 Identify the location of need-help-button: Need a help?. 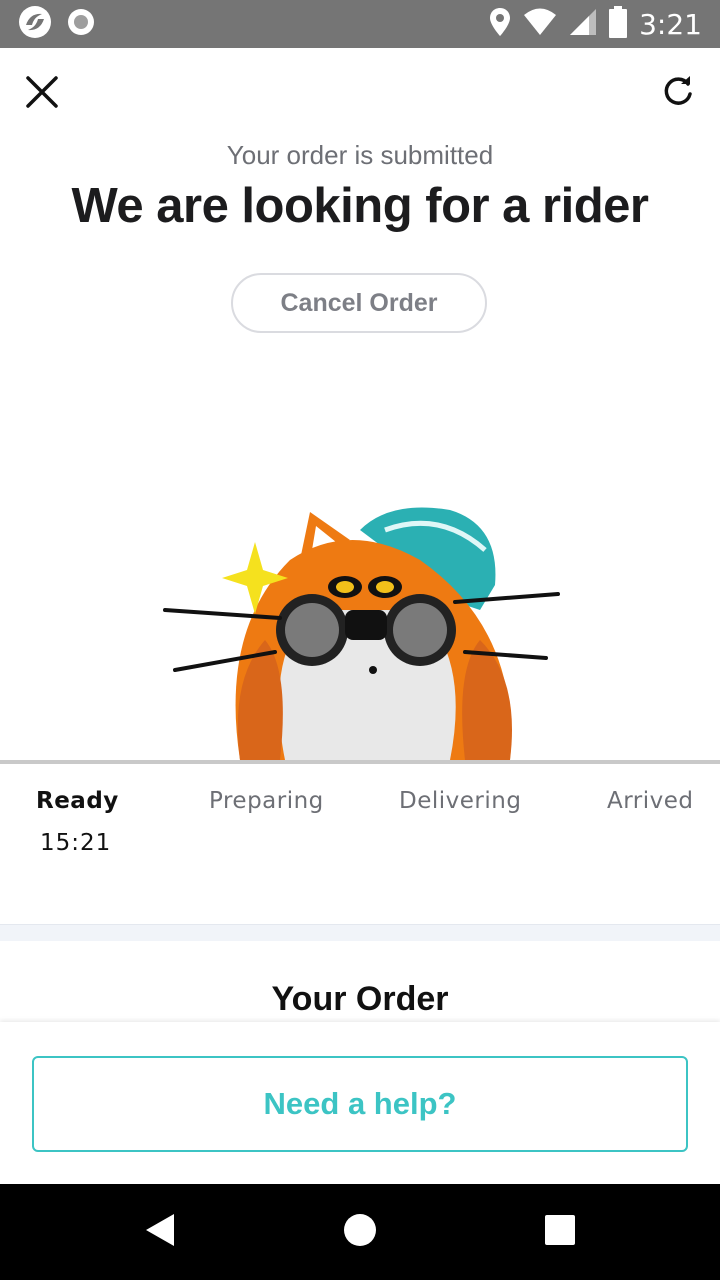
(360, 1104).